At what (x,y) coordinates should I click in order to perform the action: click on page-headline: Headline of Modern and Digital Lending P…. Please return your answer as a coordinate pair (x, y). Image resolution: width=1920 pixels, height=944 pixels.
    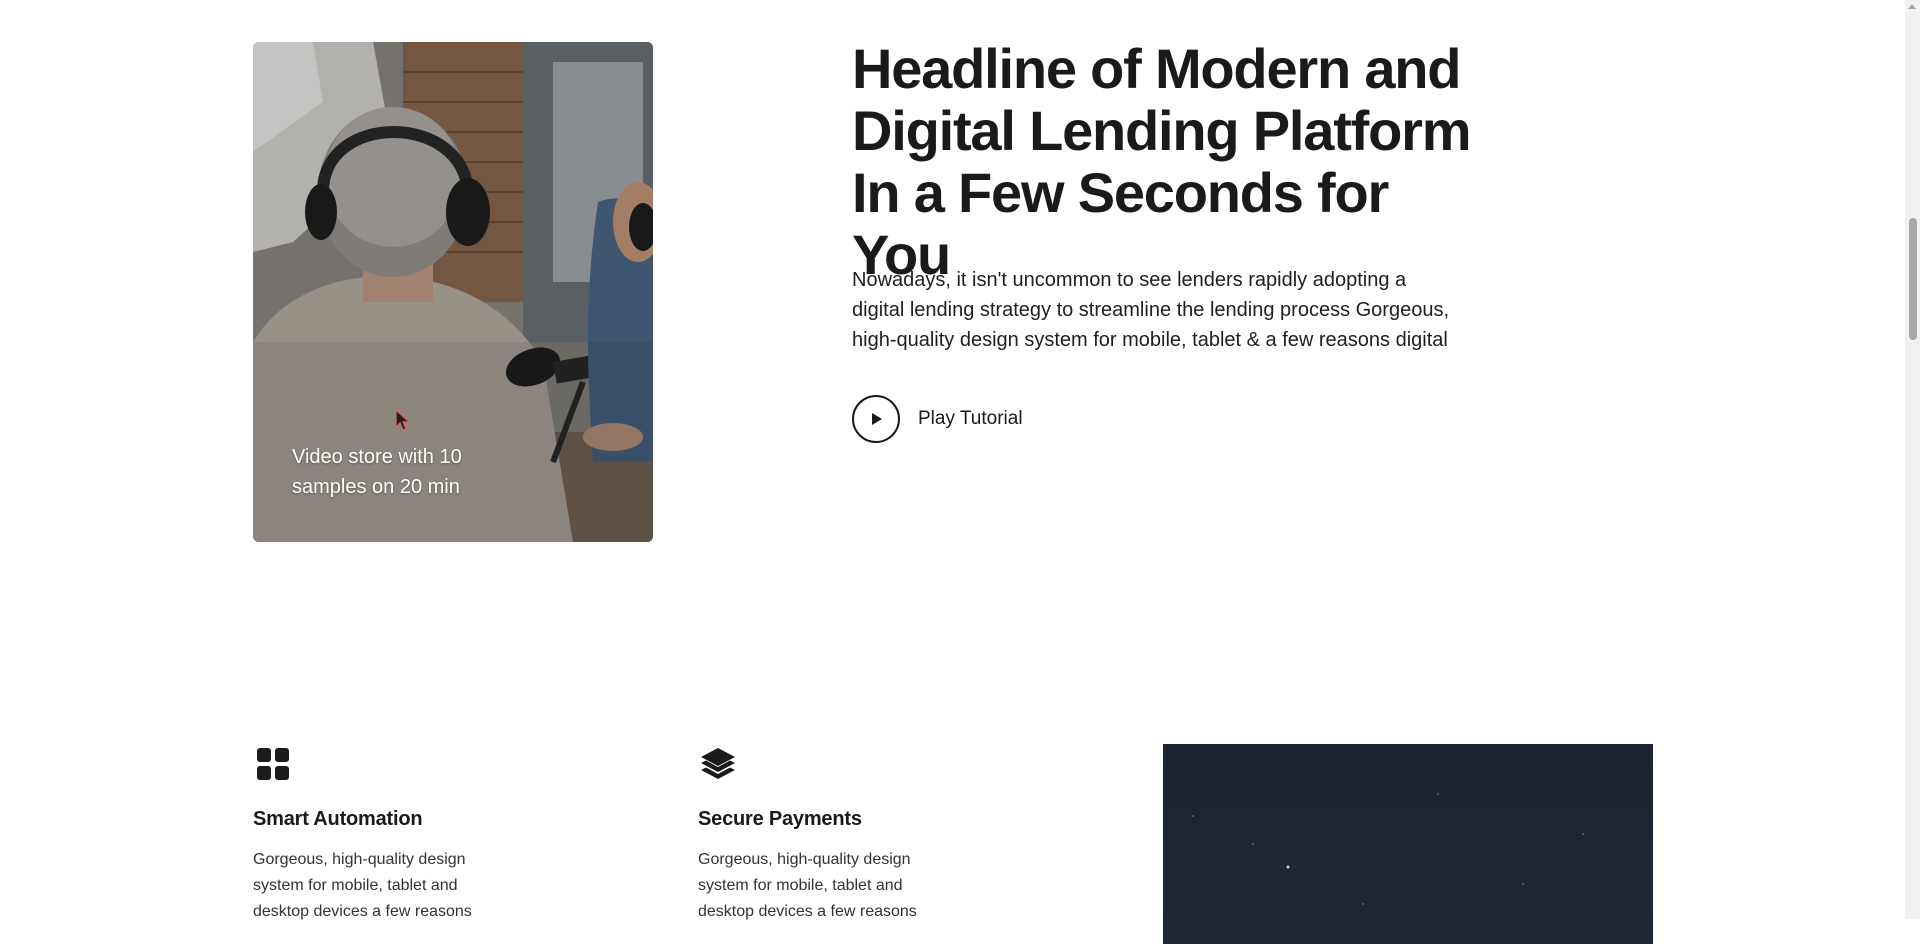
    Looking at the image, I should click on (1162, 161).